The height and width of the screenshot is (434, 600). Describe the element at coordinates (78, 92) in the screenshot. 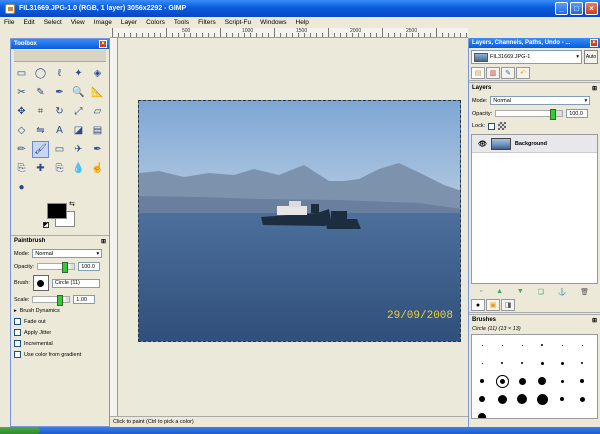

I see `zoom-icon: 🔍` at that location.